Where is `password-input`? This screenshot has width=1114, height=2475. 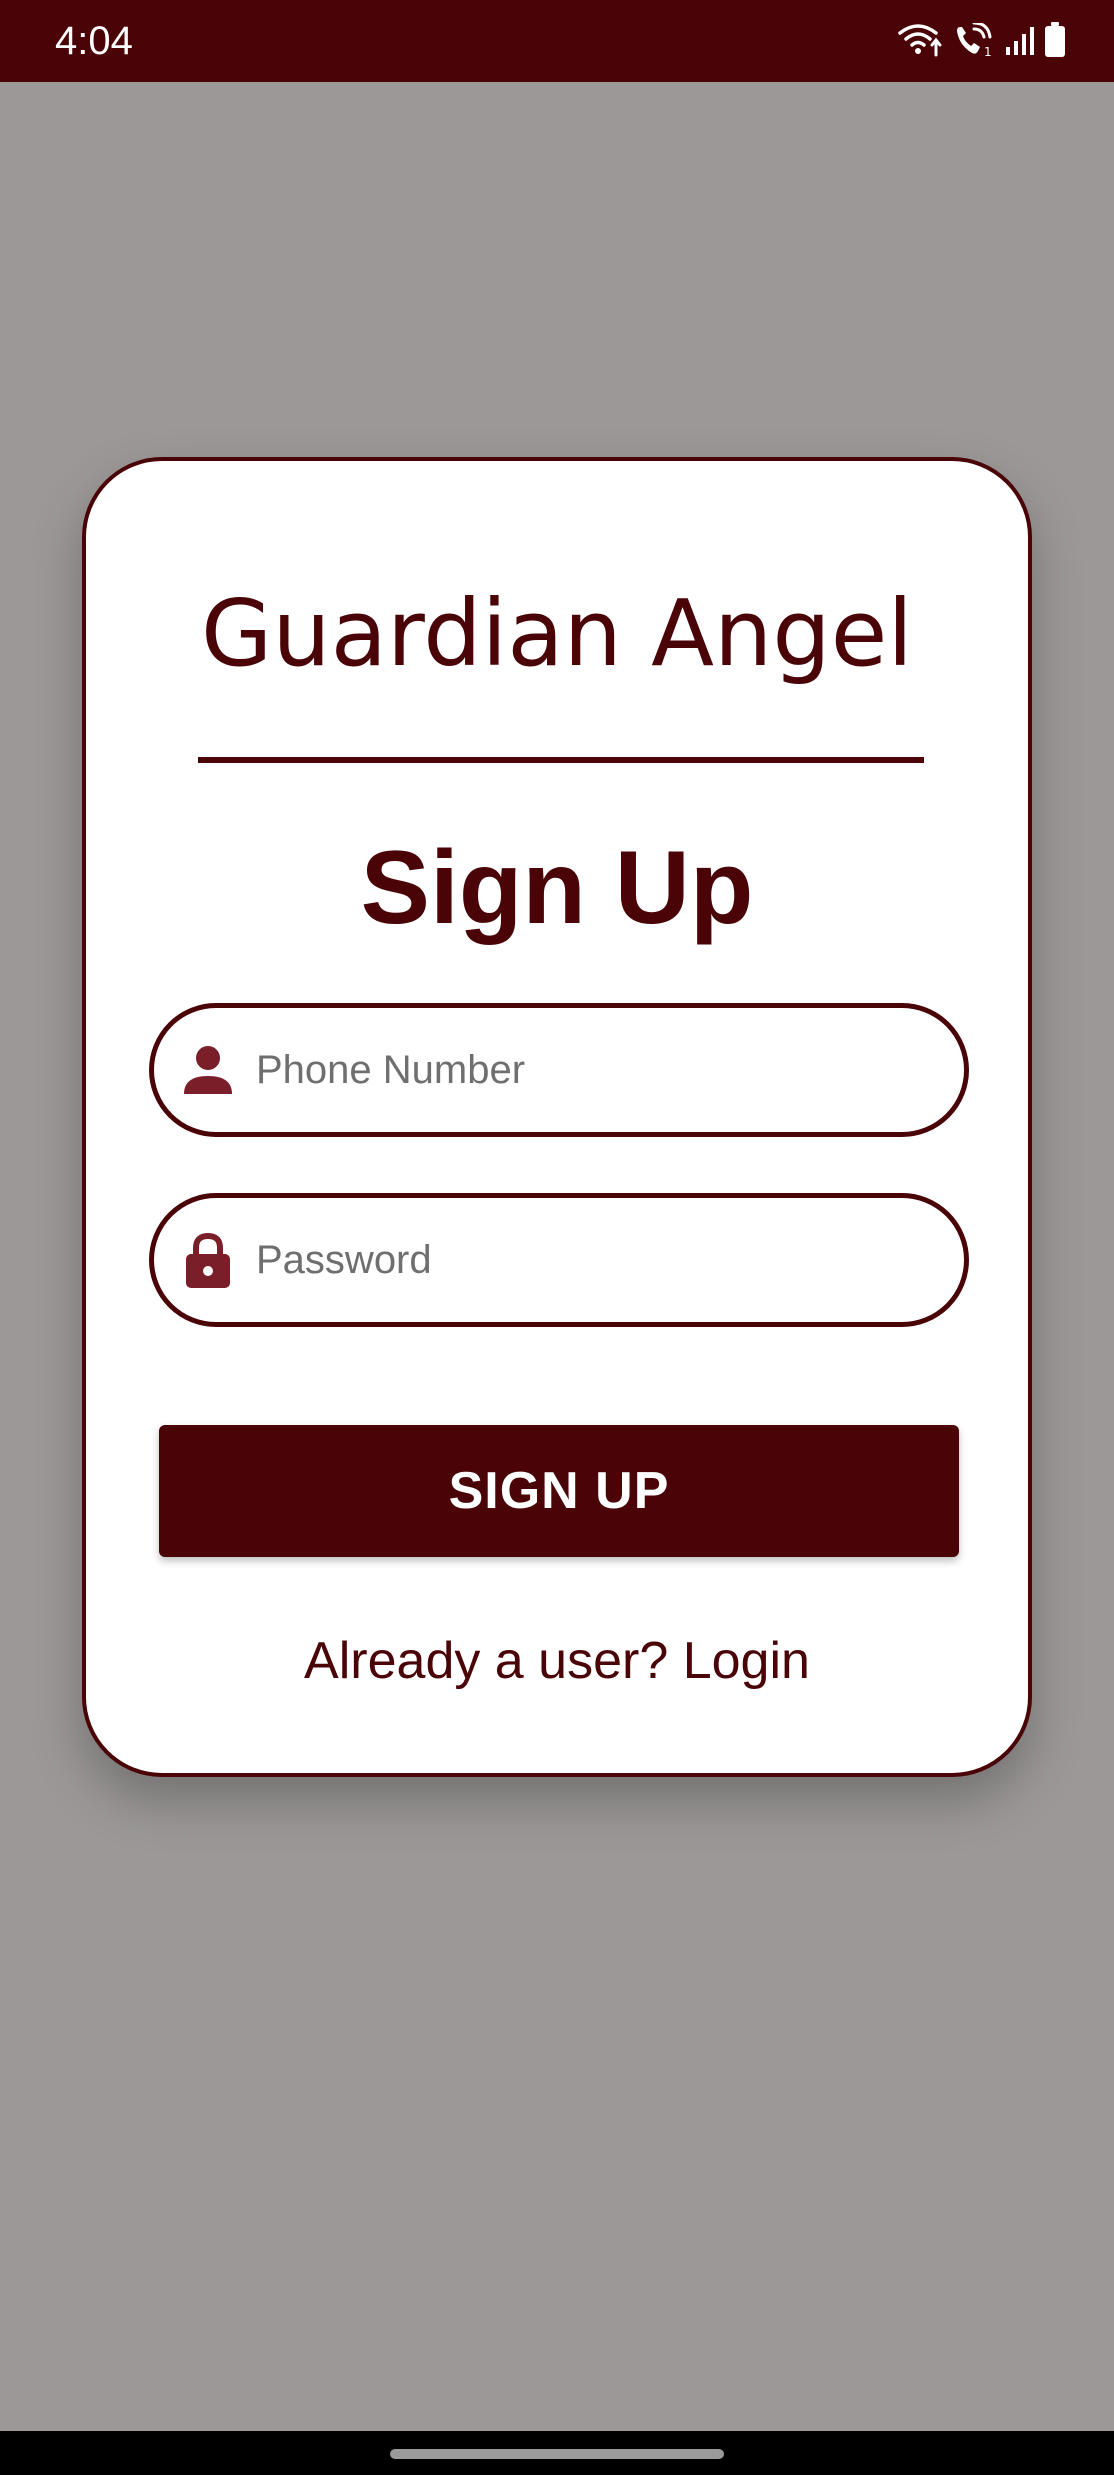 password-input is located at coordinates (601, 1260).